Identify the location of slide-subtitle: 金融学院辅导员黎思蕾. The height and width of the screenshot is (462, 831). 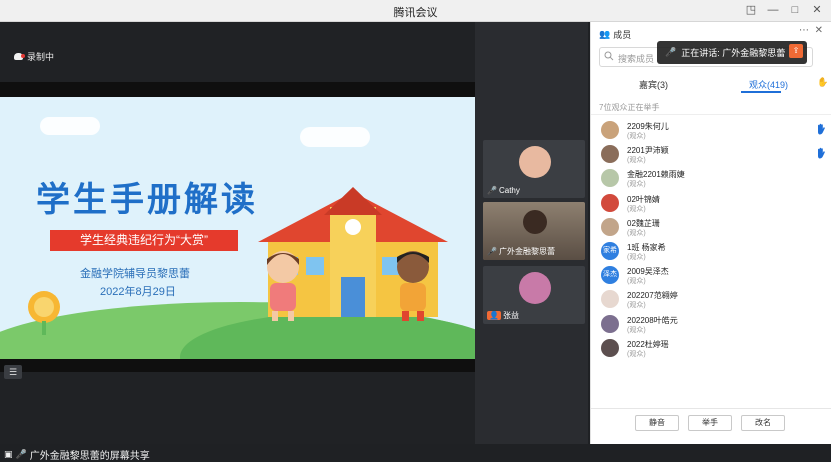
(135, 274).